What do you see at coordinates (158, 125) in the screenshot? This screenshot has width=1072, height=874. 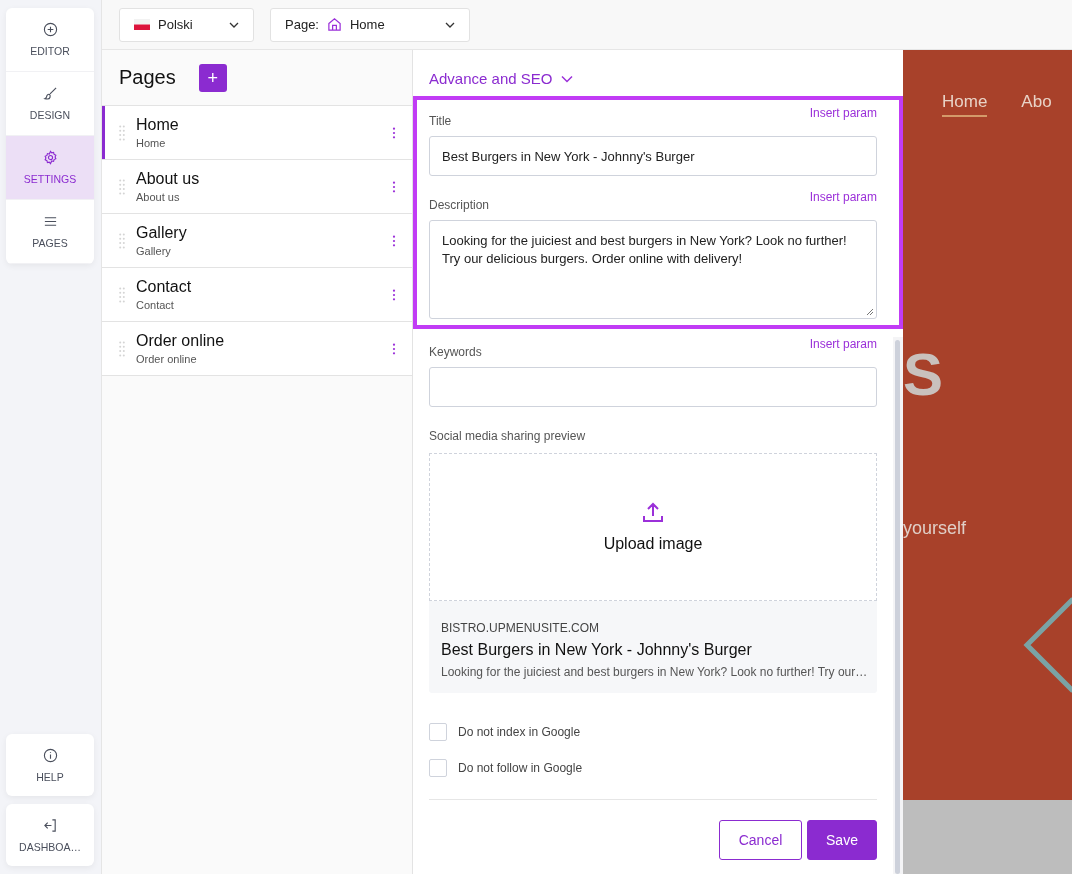 I see `page-name: Home` at bounding box center [158, 125].